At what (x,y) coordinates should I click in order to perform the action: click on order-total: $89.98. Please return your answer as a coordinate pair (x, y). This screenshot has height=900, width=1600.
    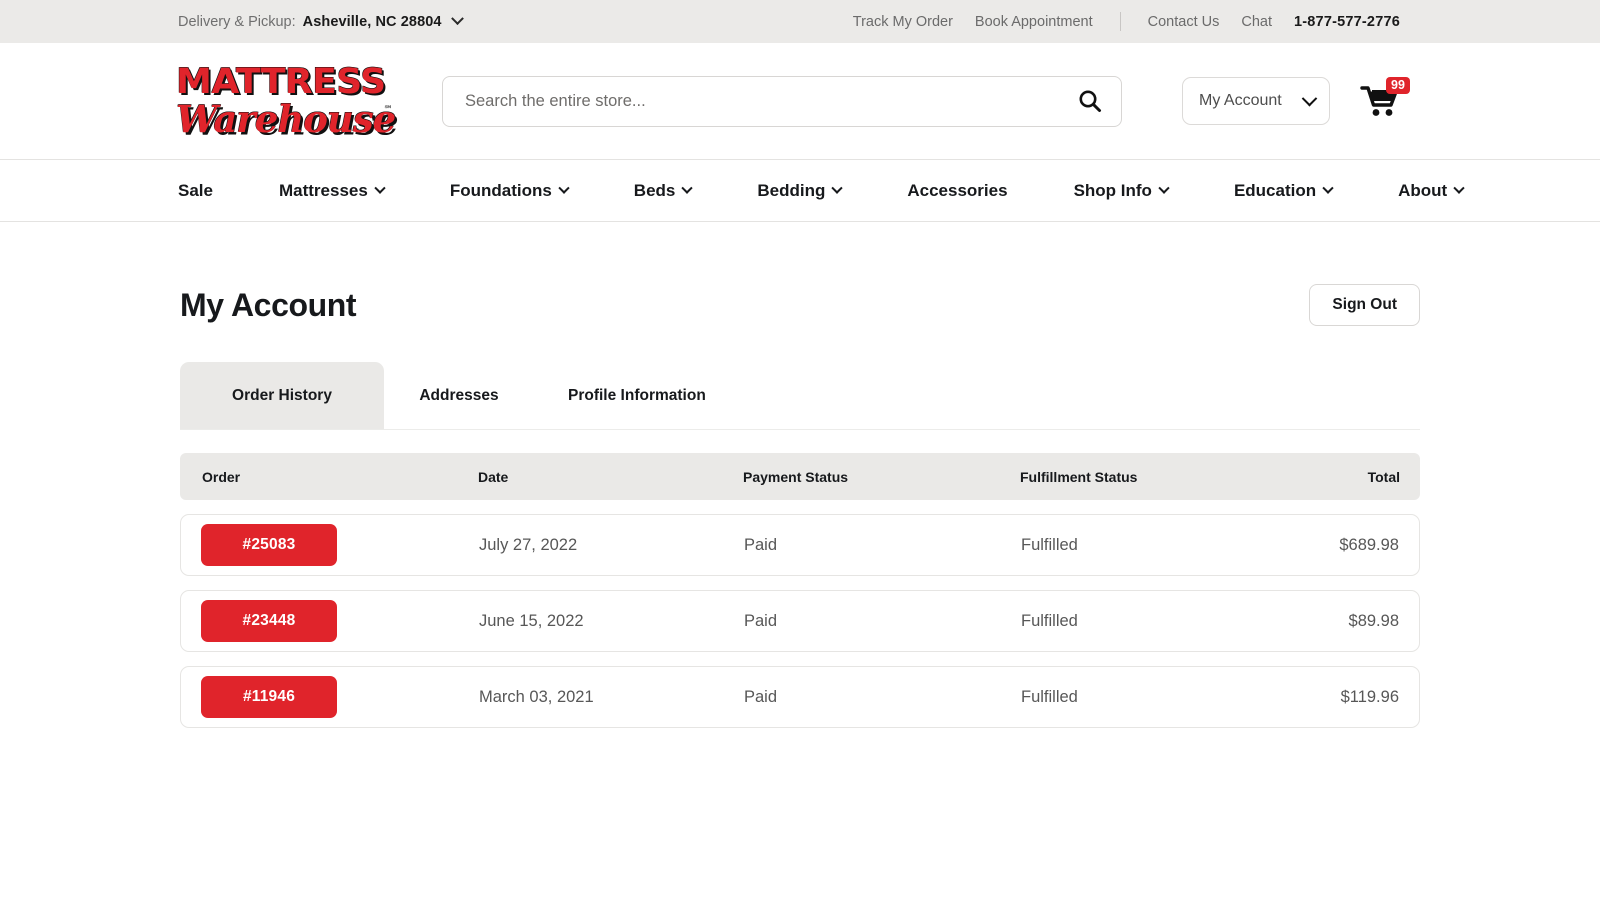
    Looking at the image, I should click on (1373, 620).